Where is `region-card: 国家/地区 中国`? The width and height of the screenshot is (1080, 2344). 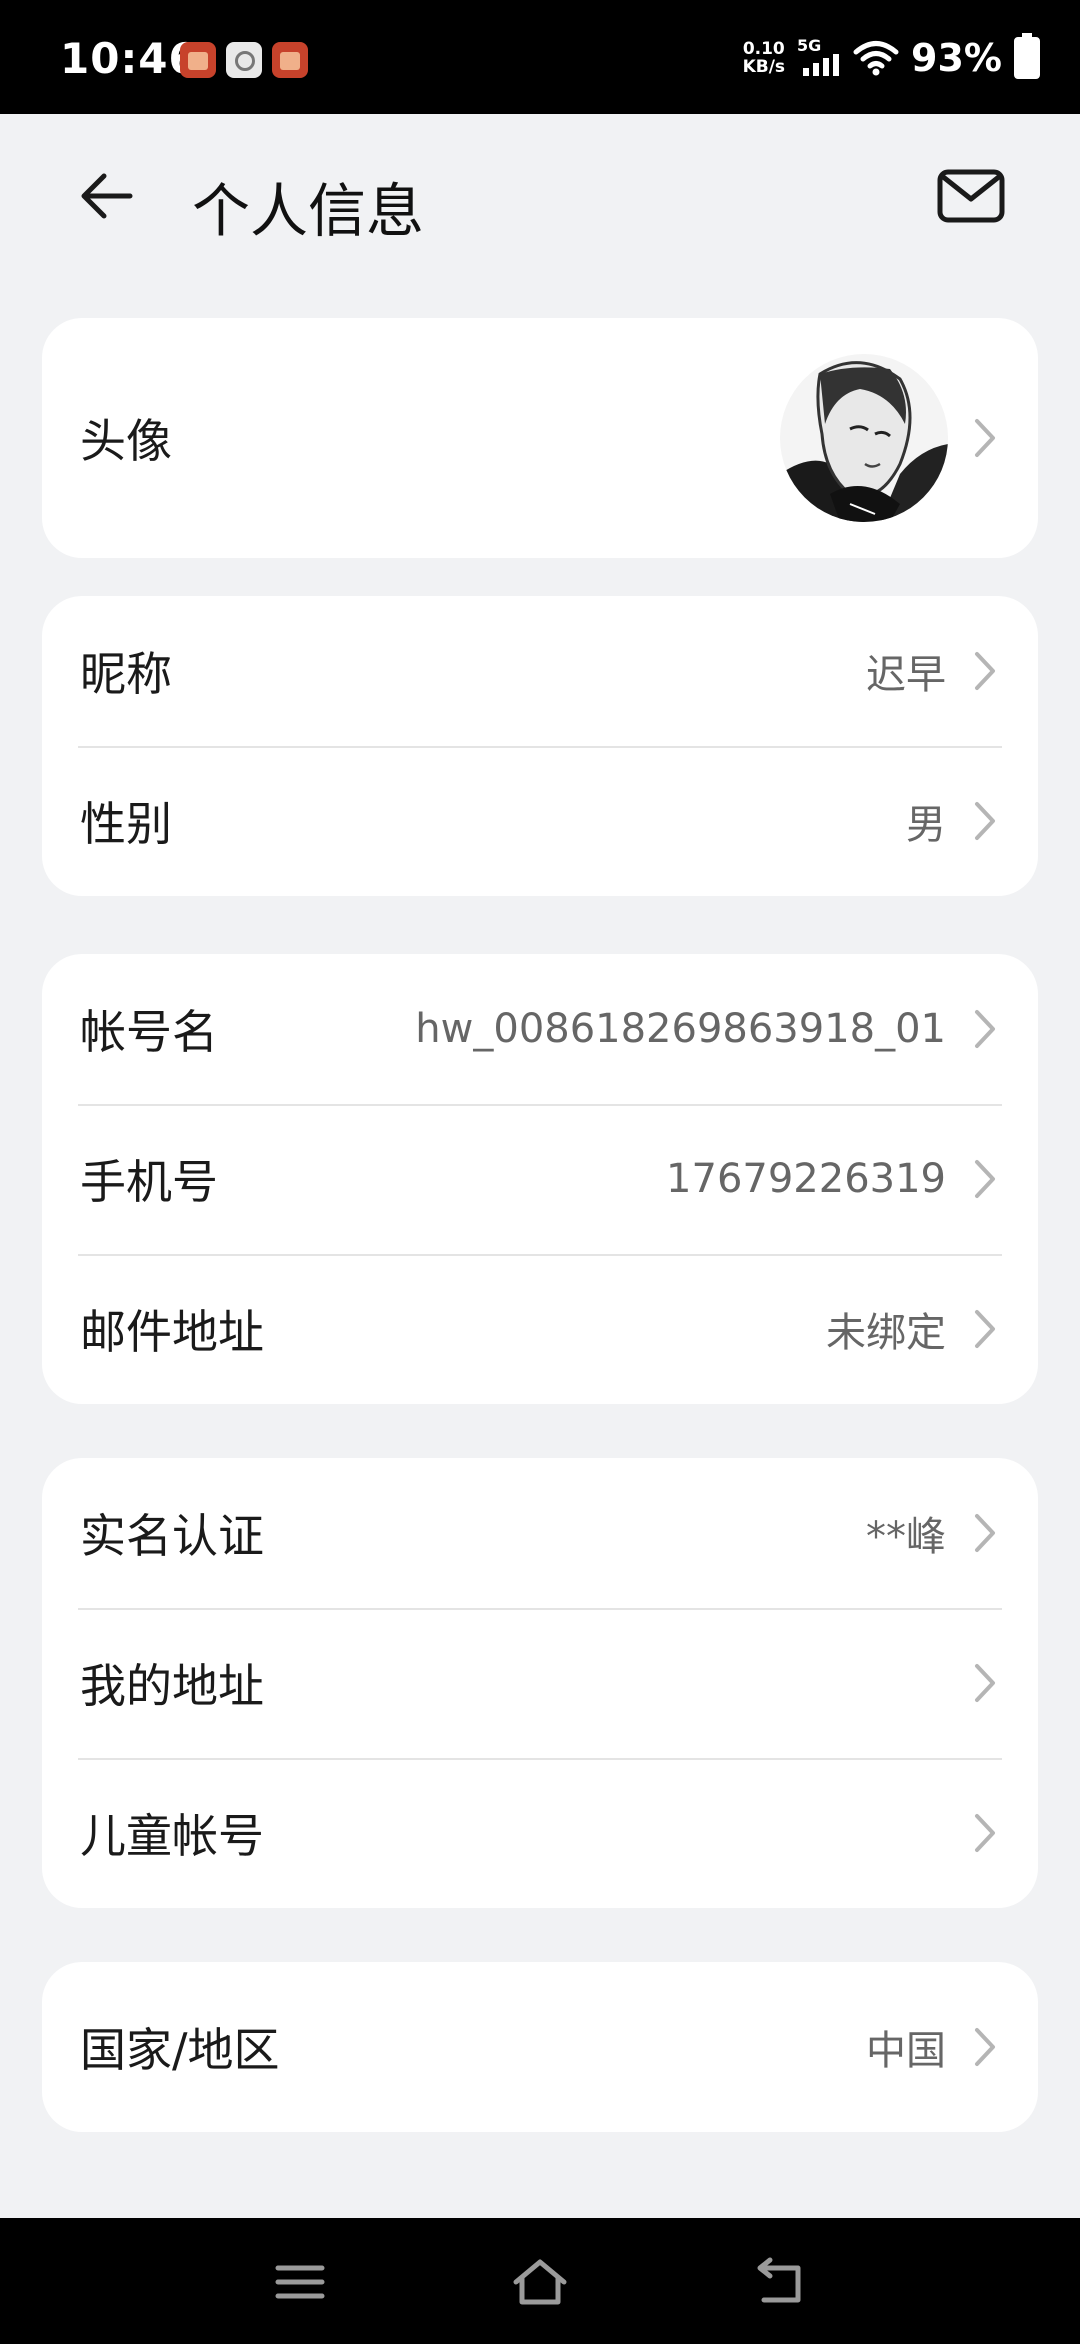
region-card: 国家/地区 中国 is located at coordinates (540, 2047).